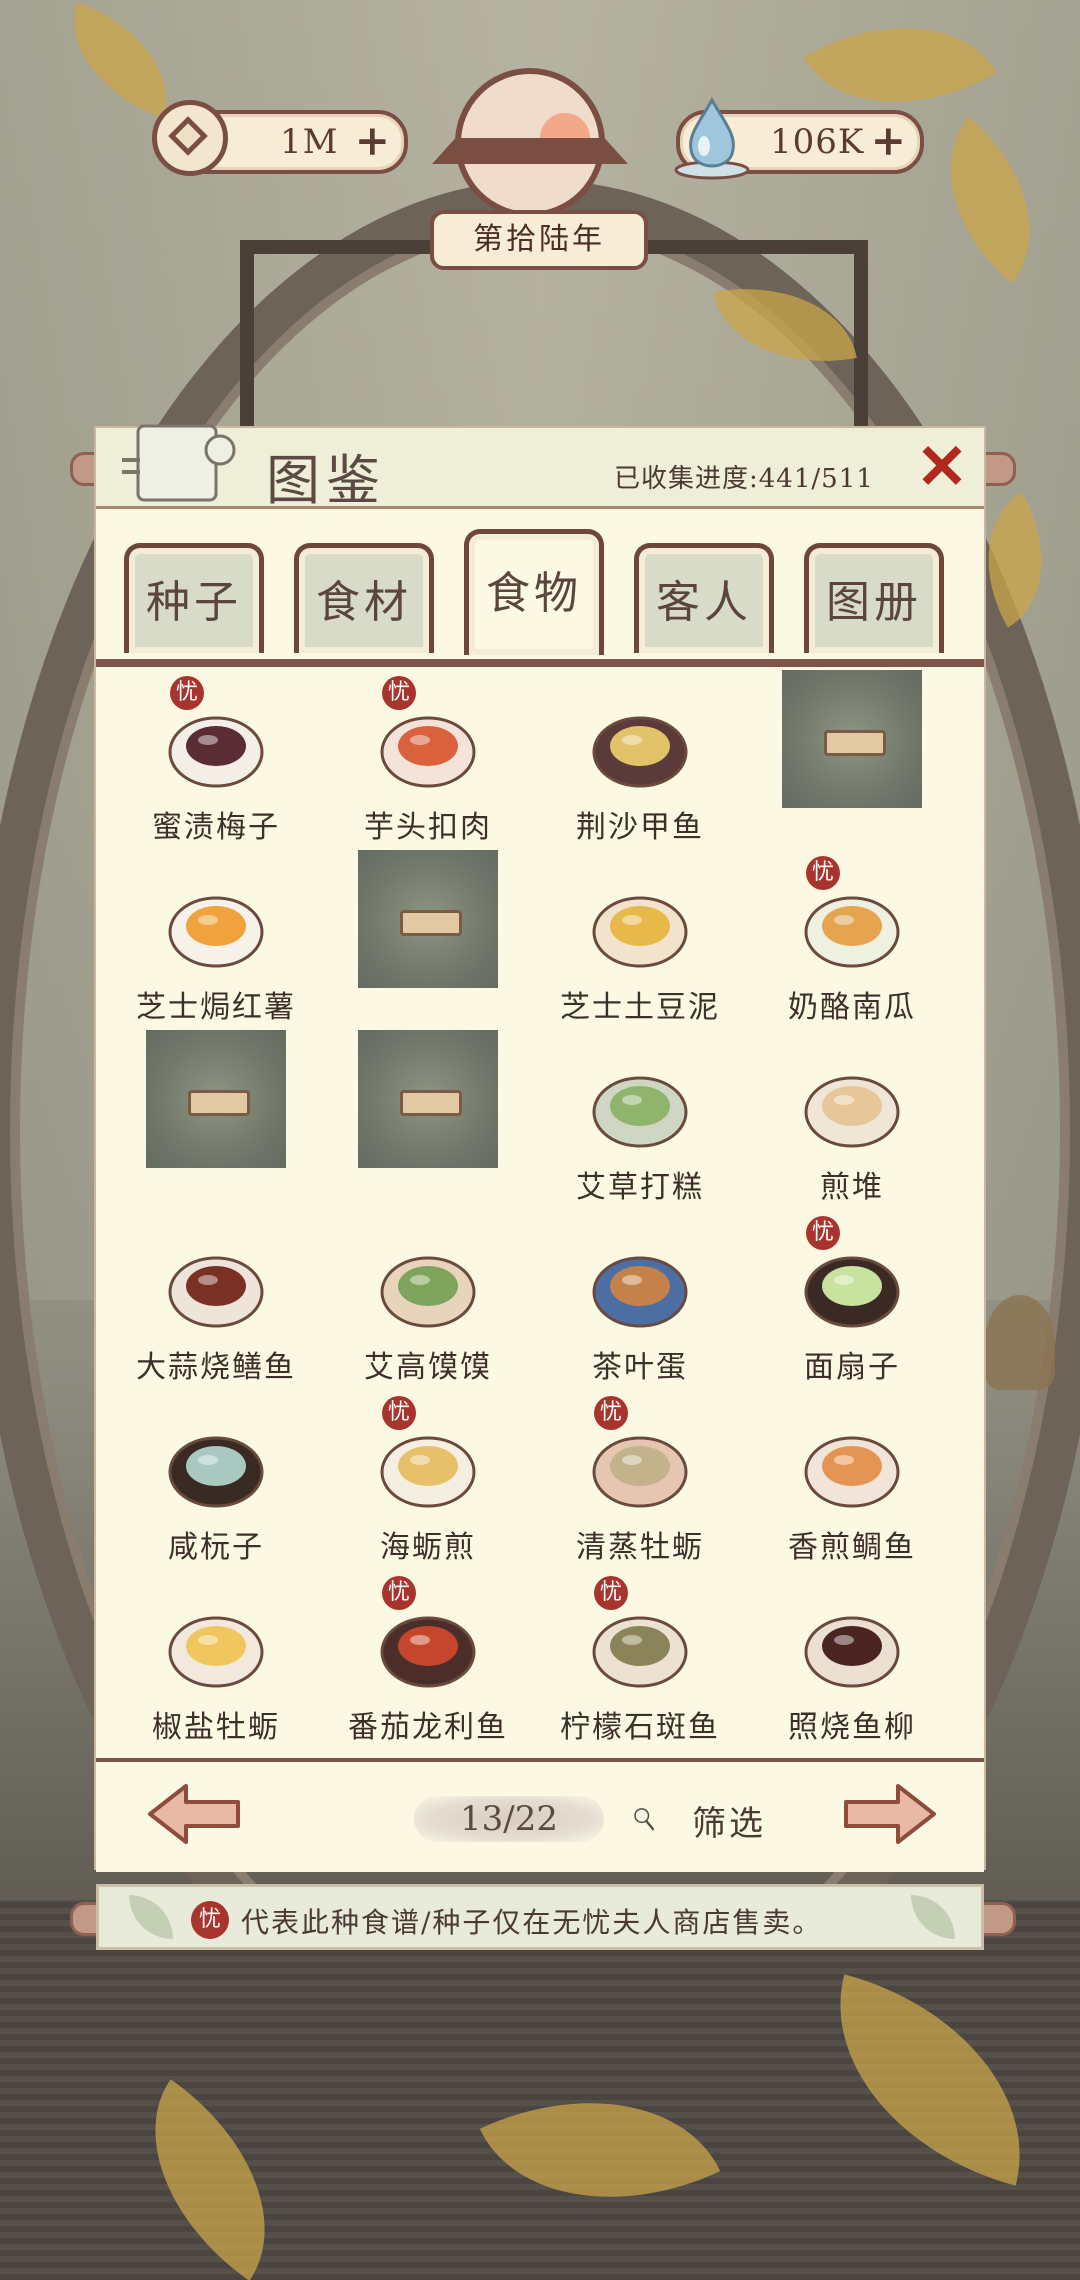  What do you see at coordinates (428, 1475) in the screenshot?
I see `food-item: 海蛎煎忧` at bounding box center [428, 1475].